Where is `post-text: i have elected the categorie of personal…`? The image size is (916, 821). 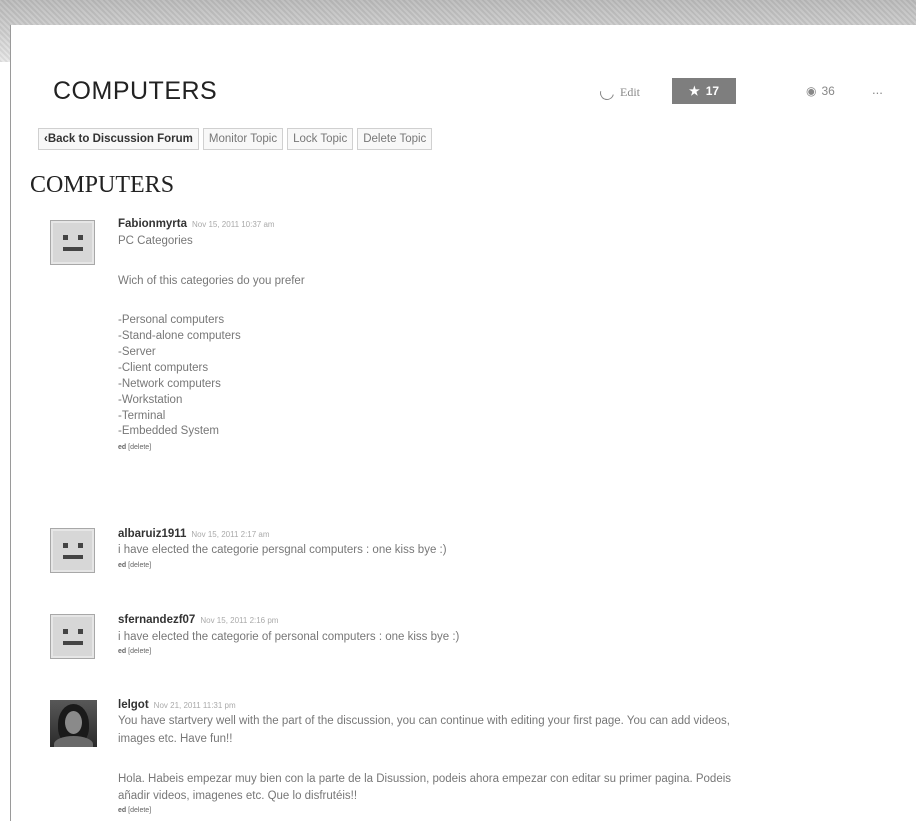
post-text: i have elected the categorie of personal… is located at coordinates (289, 637).